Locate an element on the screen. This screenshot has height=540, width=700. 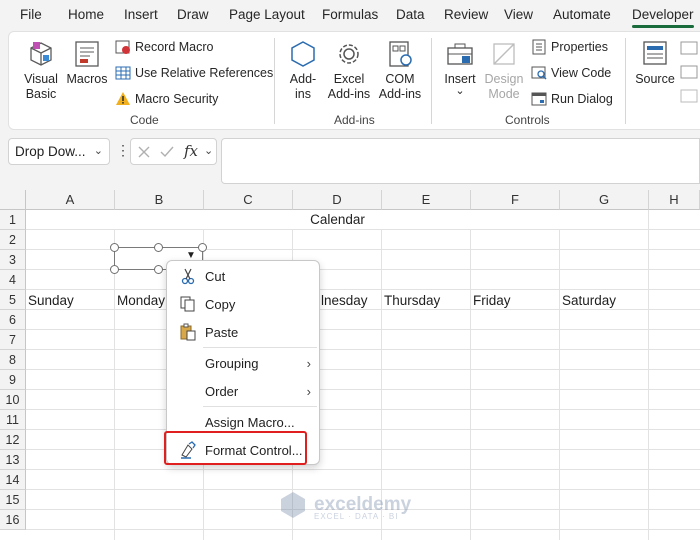
menu-item-order: Order › is located at coordinates (243, 391).